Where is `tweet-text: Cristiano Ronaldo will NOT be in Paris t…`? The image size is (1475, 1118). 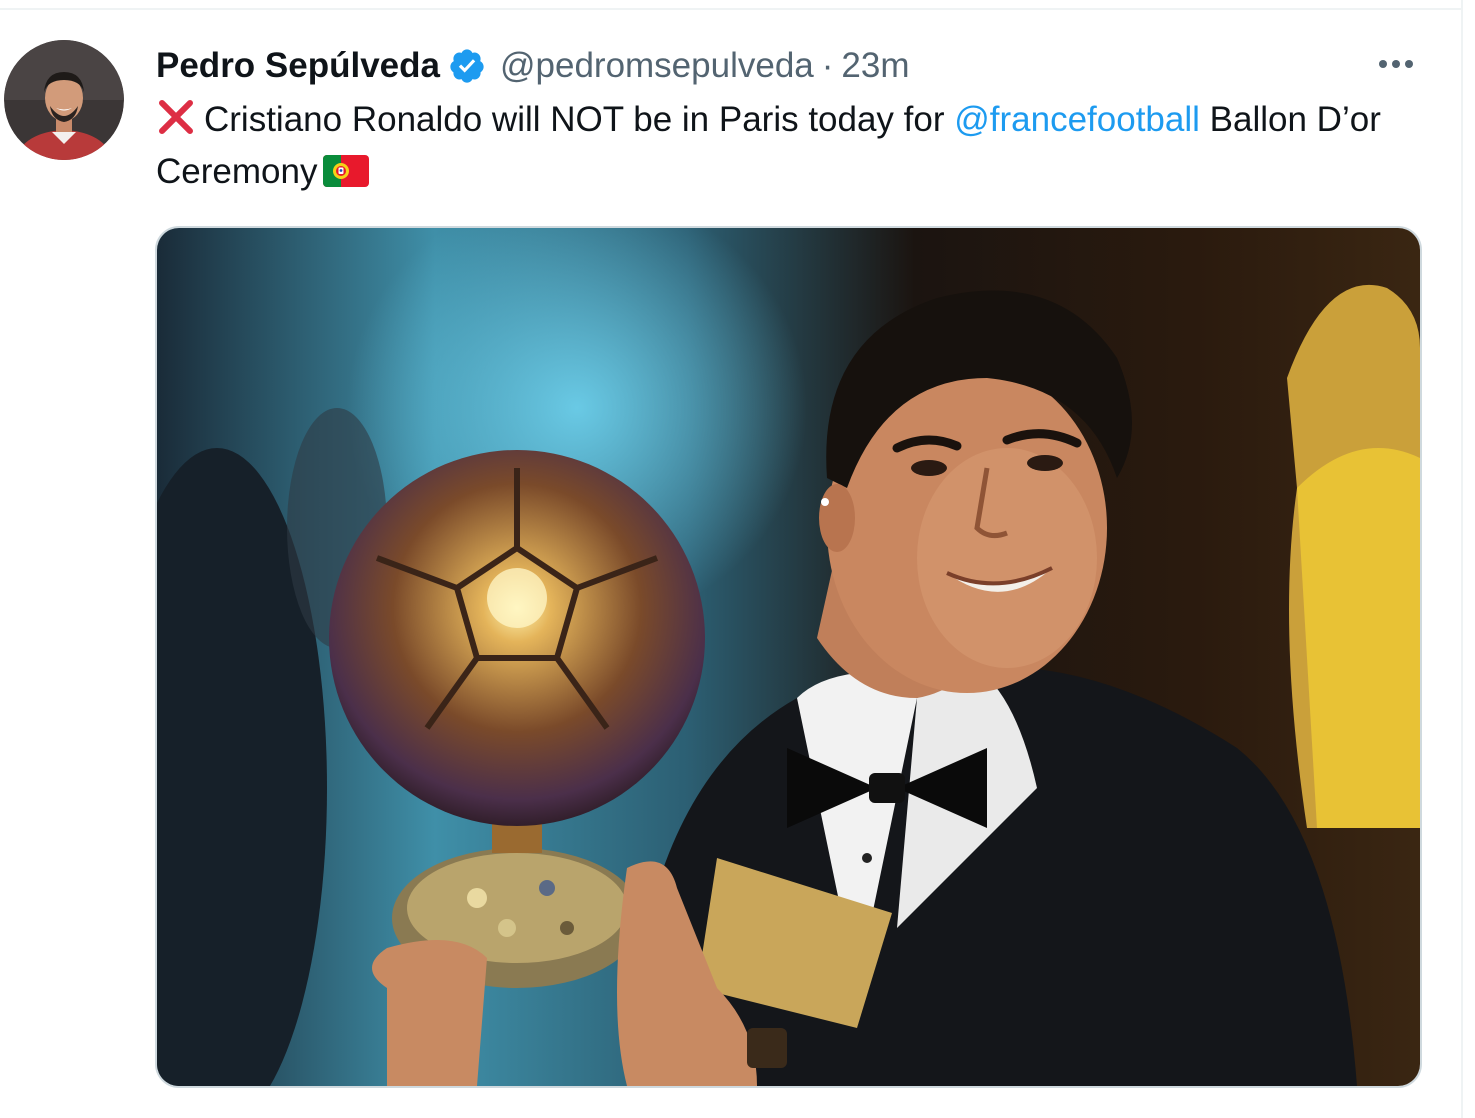 tweet-text: Cristiano Ronaldo will NOT be in Paris t… is located at coordinates (796, 146).